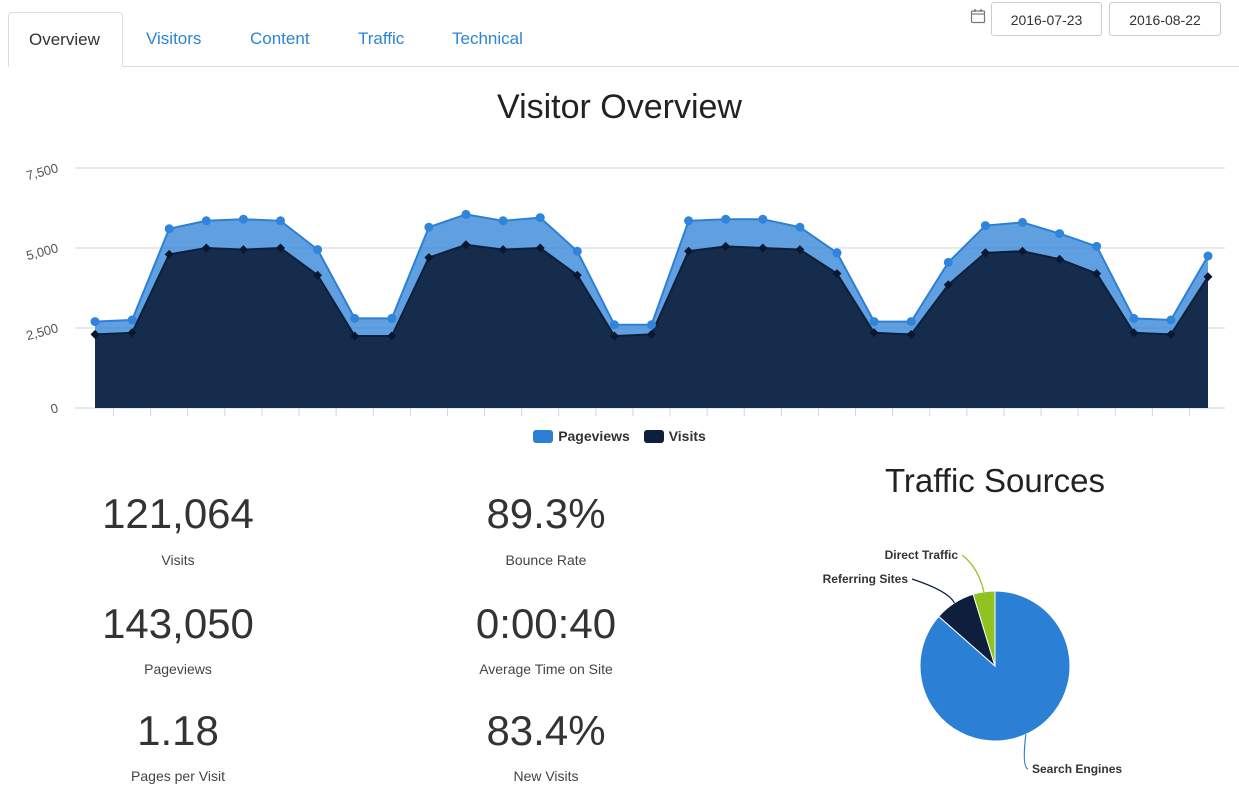 The width and height of the screenshot is (1239, 788). I want to click on pie-label: Search Engines, so click(1077, 769).